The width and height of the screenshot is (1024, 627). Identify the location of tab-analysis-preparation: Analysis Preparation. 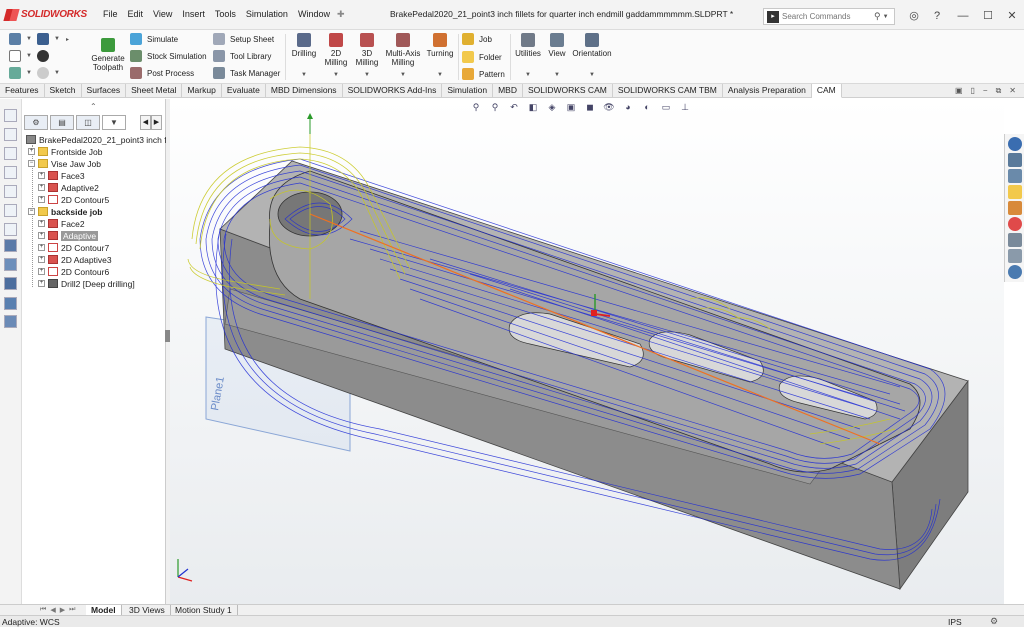
(767, 91).